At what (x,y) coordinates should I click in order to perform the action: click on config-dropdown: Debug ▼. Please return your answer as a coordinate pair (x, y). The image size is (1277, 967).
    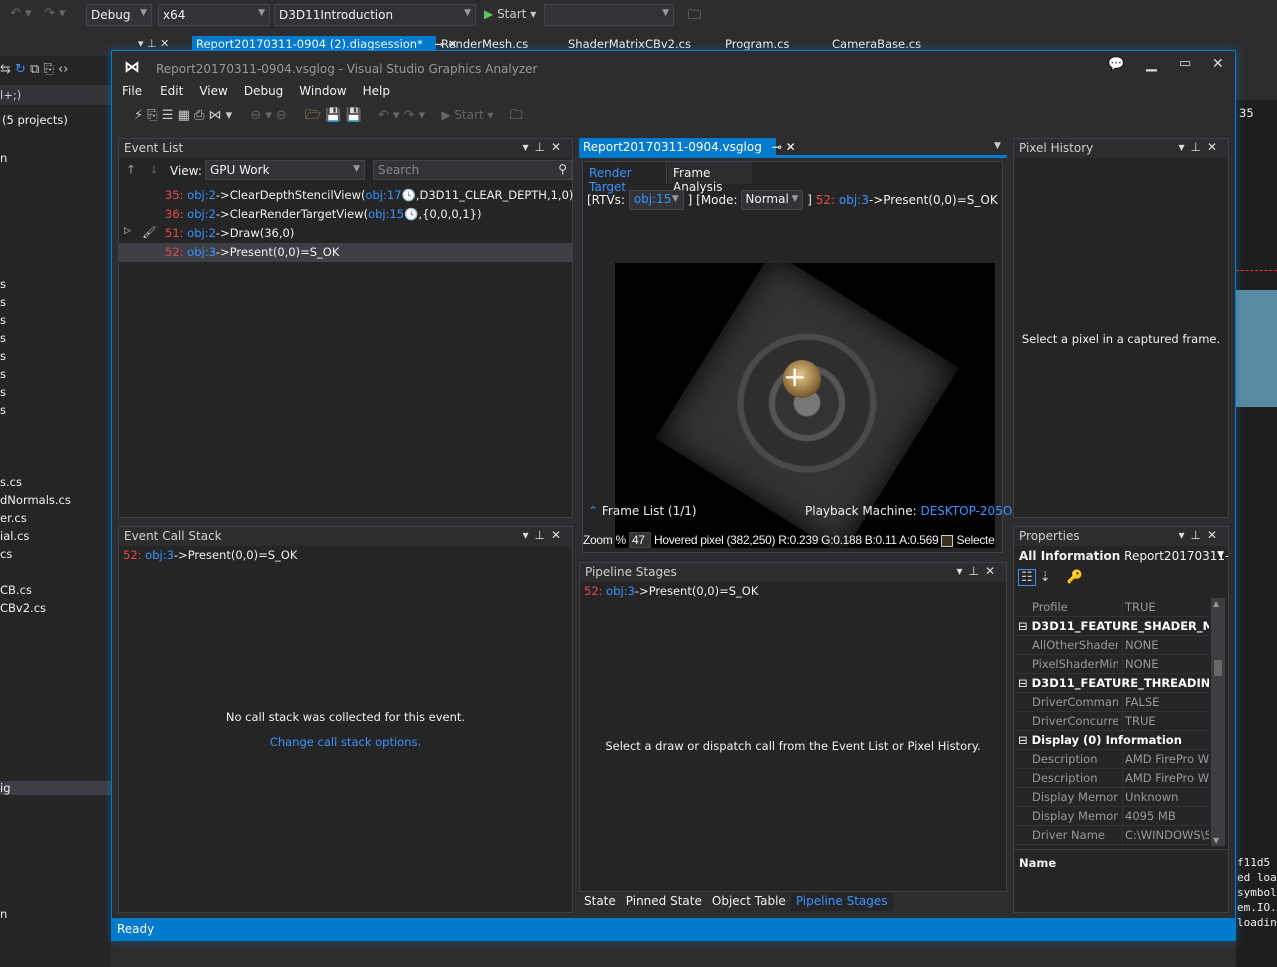
    Looking at the image, I should click on (119, 15).